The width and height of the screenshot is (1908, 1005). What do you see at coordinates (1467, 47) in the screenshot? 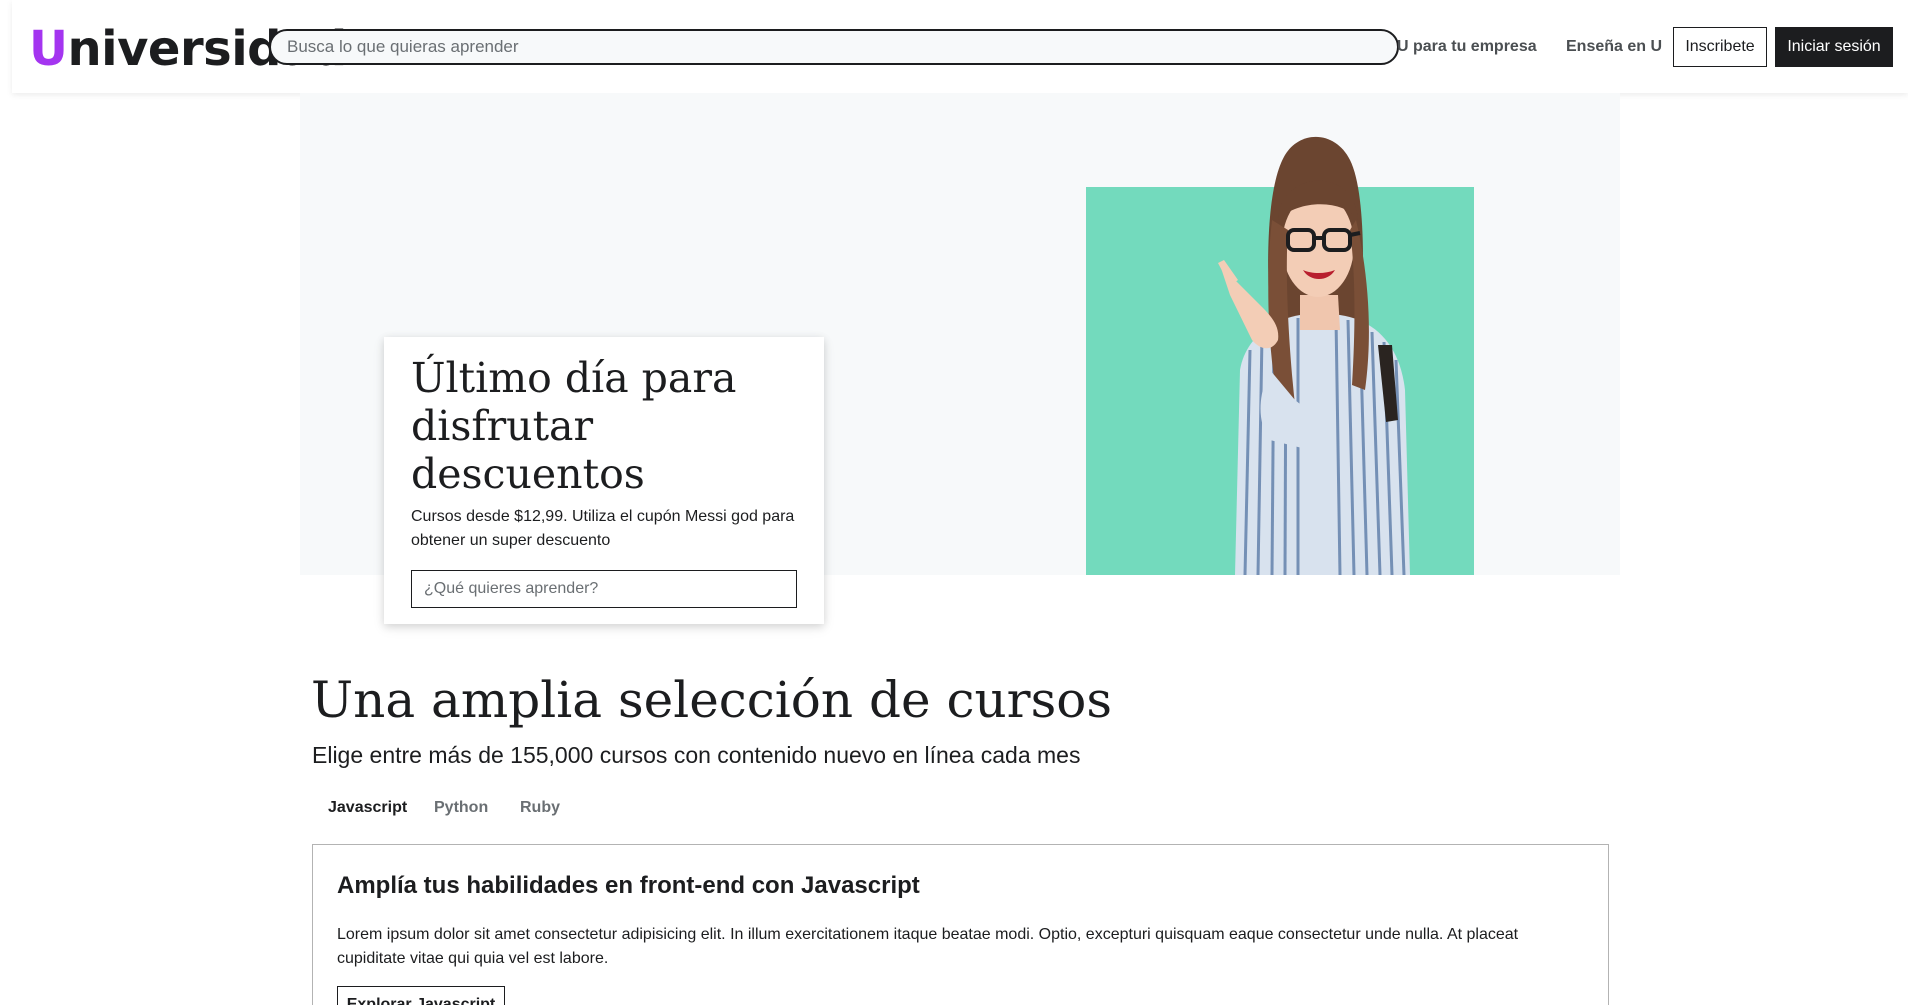
I see `nav-business-link: U para tu empresa` at bounding box center [1467, 47].